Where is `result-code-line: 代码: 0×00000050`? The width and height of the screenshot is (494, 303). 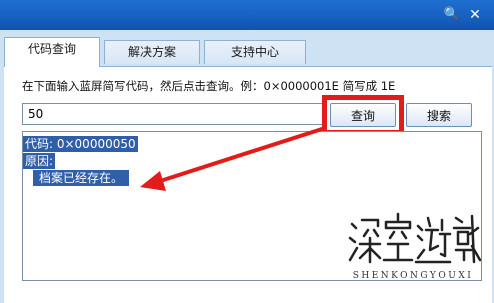
result-code-line: 代码: 0×00000050 is located at coordinates (80, 144).